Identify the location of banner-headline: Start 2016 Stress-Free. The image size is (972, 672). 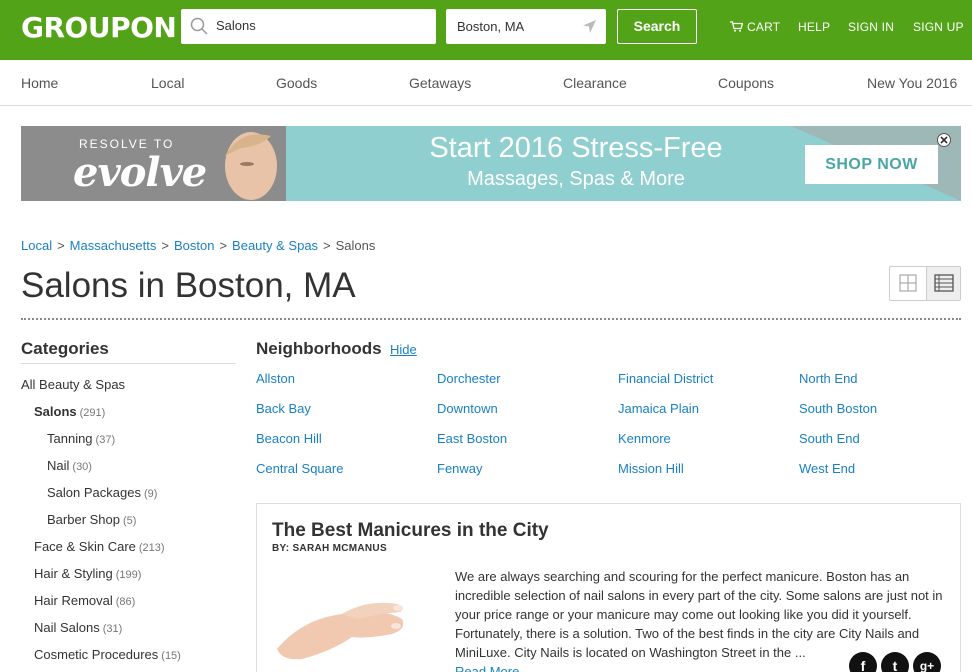
(576, 148).